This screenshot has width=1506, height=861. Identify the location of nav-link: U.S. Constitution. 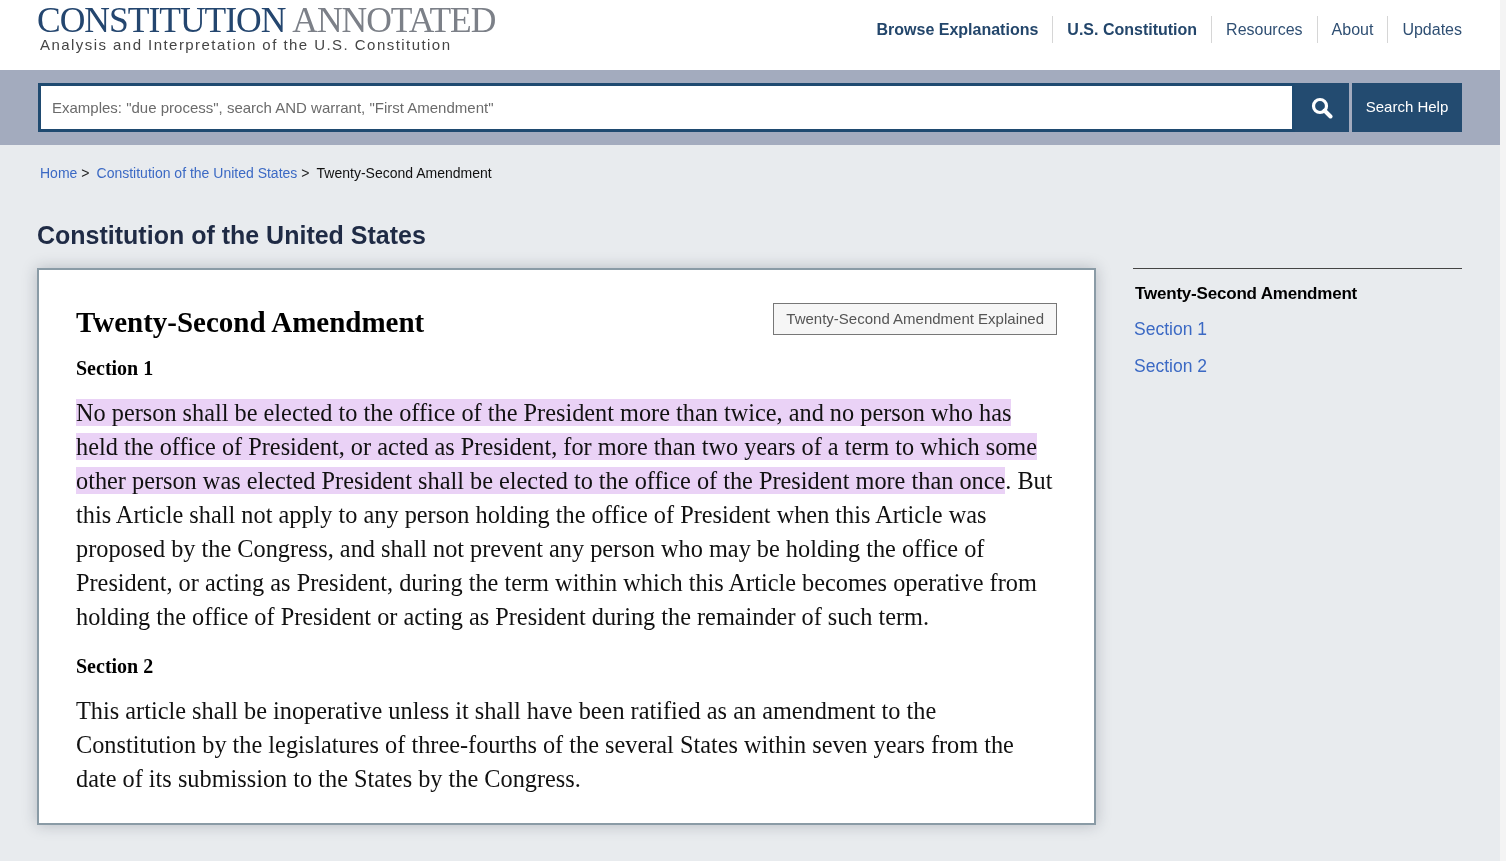
(1132, 29).